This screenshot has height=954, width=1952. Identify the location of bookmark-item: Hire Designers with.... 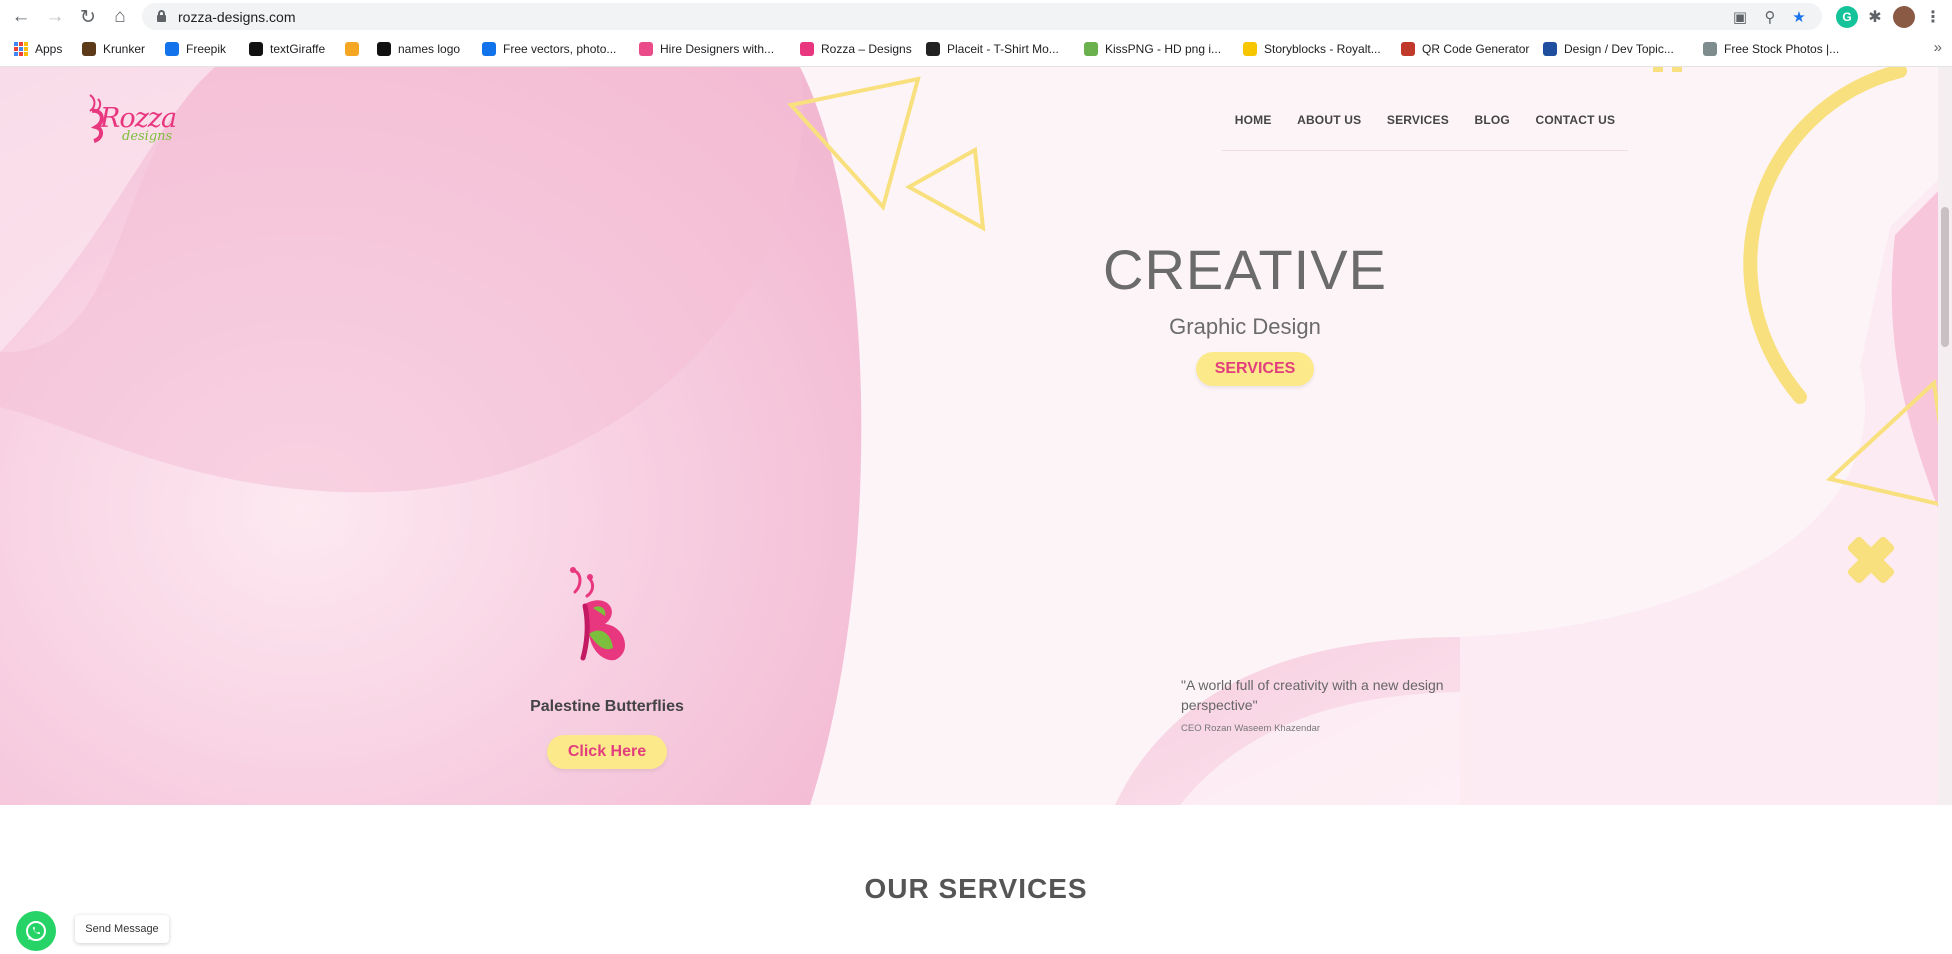
(706, 49).